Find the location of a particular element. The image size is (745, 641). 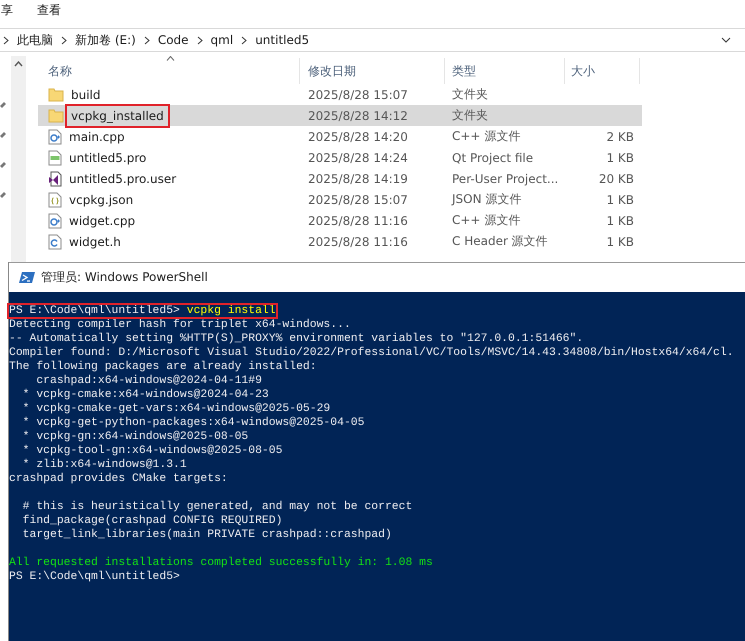

console-output-line: * vcpkg-gn:x64-windows@2025-08-05 is located at coordinates (135, 437).